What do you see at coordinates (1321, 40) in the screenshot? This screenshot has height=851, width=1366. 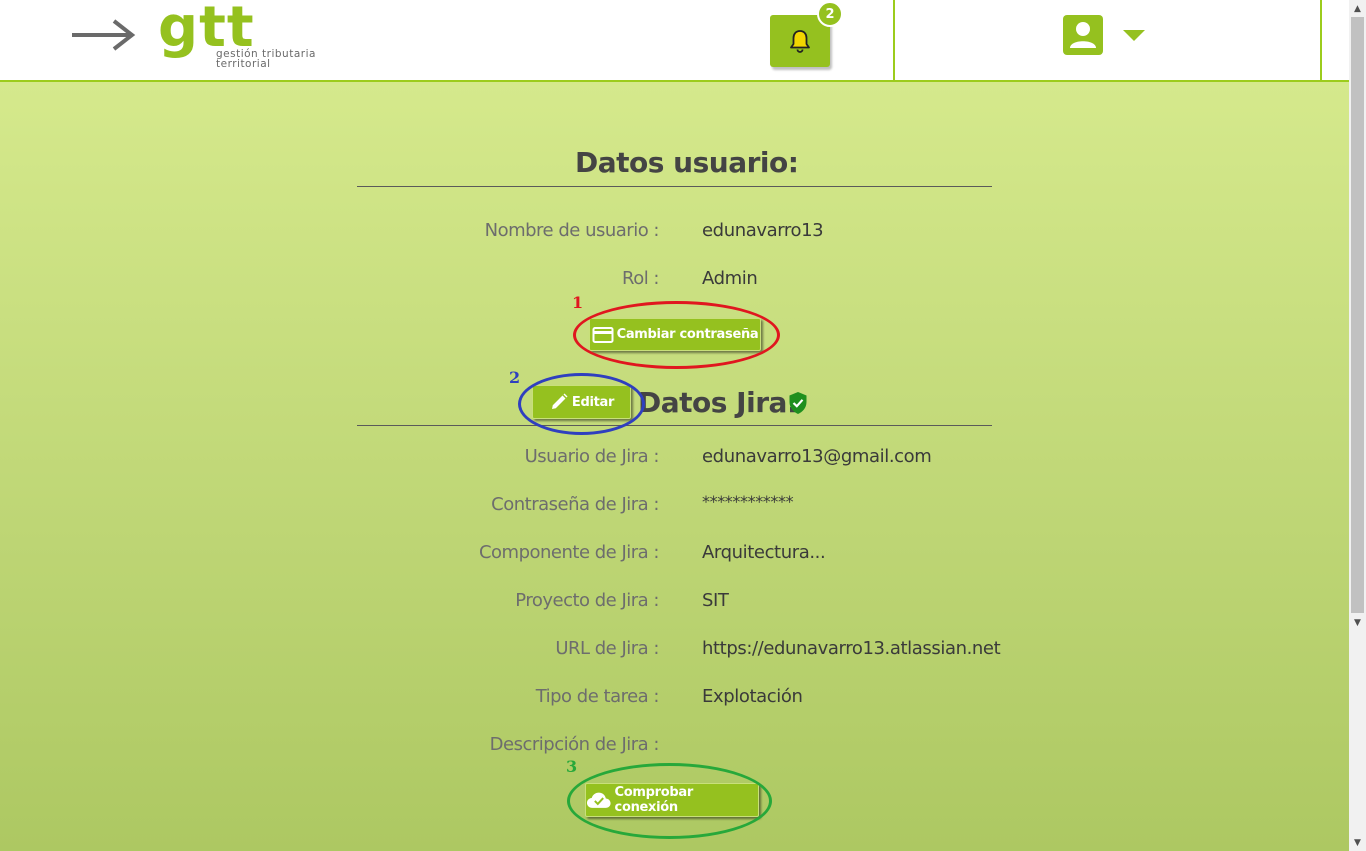 I see `header-divider-right` at bounding box center [1321, 40].